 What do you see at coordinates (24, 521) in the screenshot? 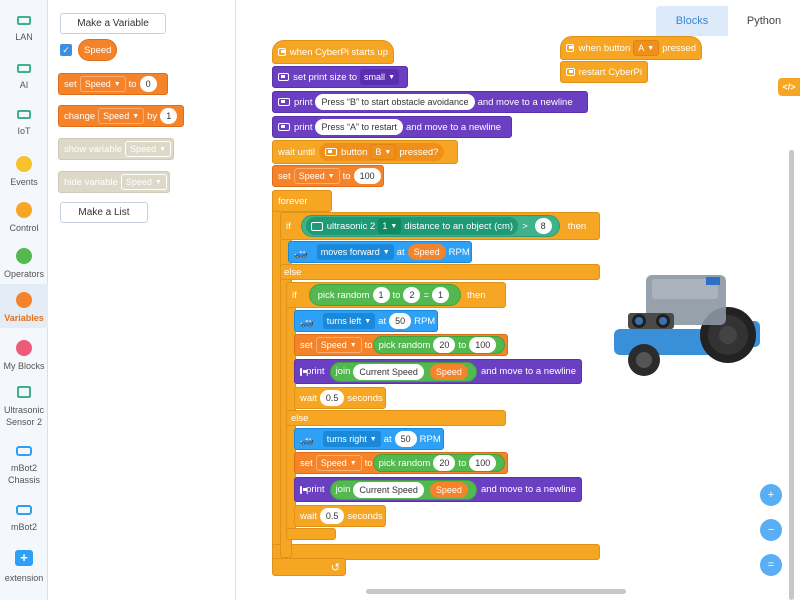
I see `category-mbot2: mBot2` at bounding box center [24, 521].